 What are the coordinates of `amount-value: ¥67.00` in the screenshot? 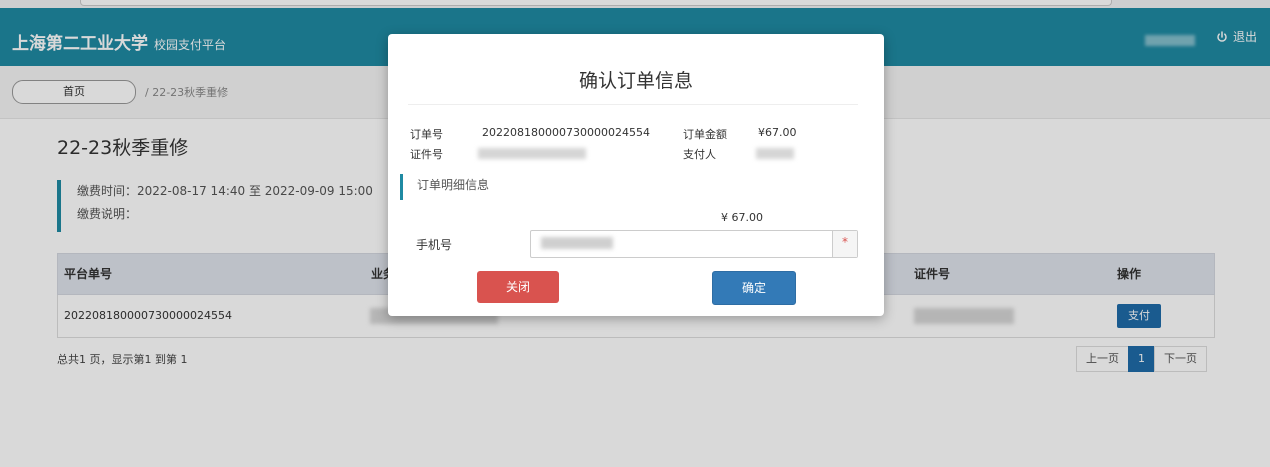 It's located at (777, 132).